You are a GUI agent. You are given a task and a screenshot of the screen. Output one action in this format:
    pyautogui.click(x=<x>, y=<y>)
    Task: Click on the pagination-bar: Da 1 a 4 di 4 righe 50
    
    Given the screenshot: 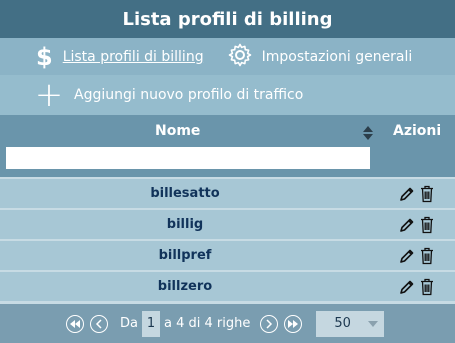 What is the action you would take?
    pyautogui.click(x=227, y=323)
    